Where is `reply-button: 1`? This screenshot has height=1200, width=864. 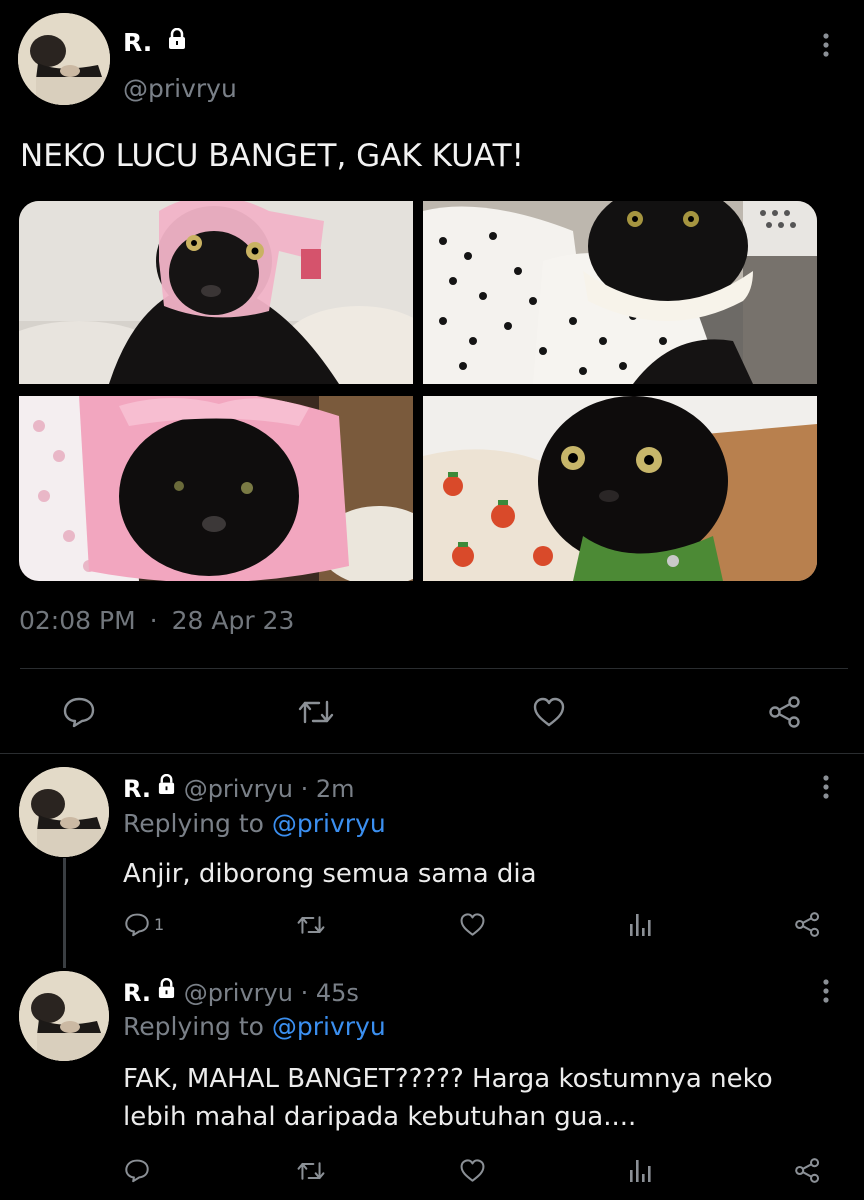 reply-button: 1 is located at coordinates (144, 924).